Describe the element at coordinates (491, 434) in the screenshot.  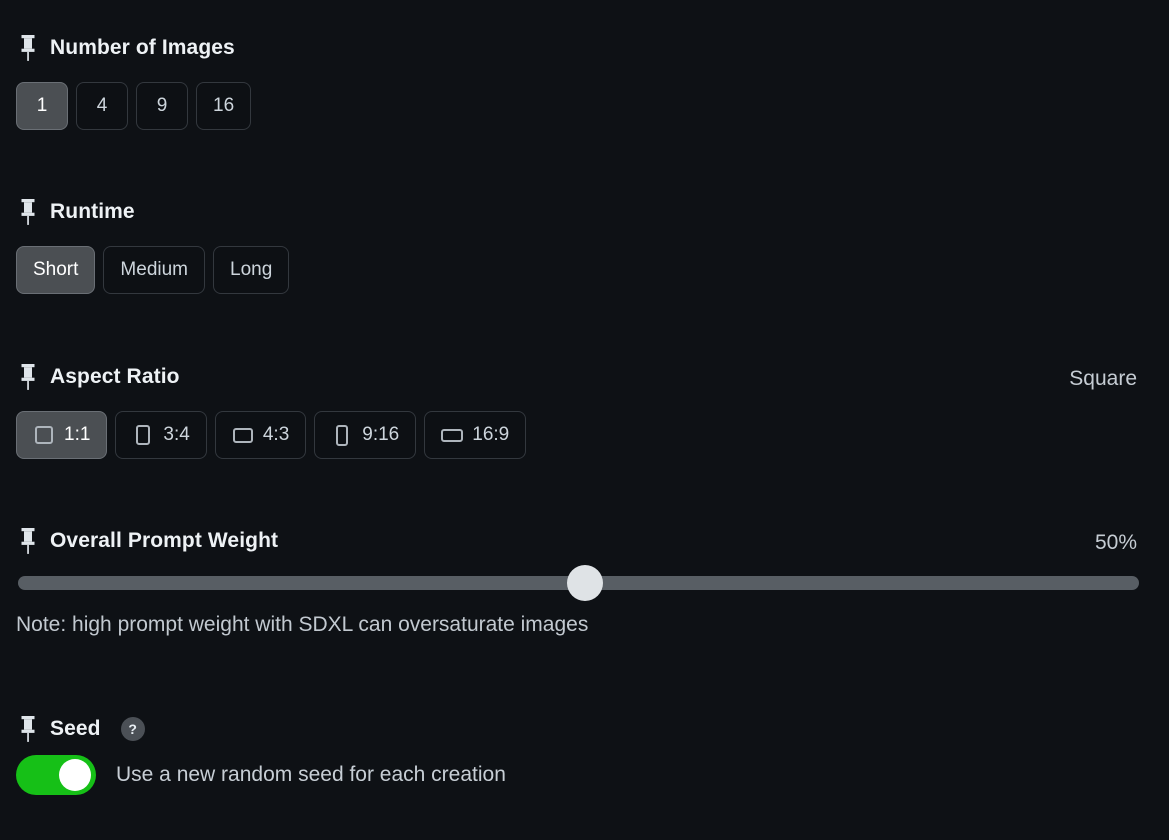
I see `aspect-option-label: 16:9` at that location.